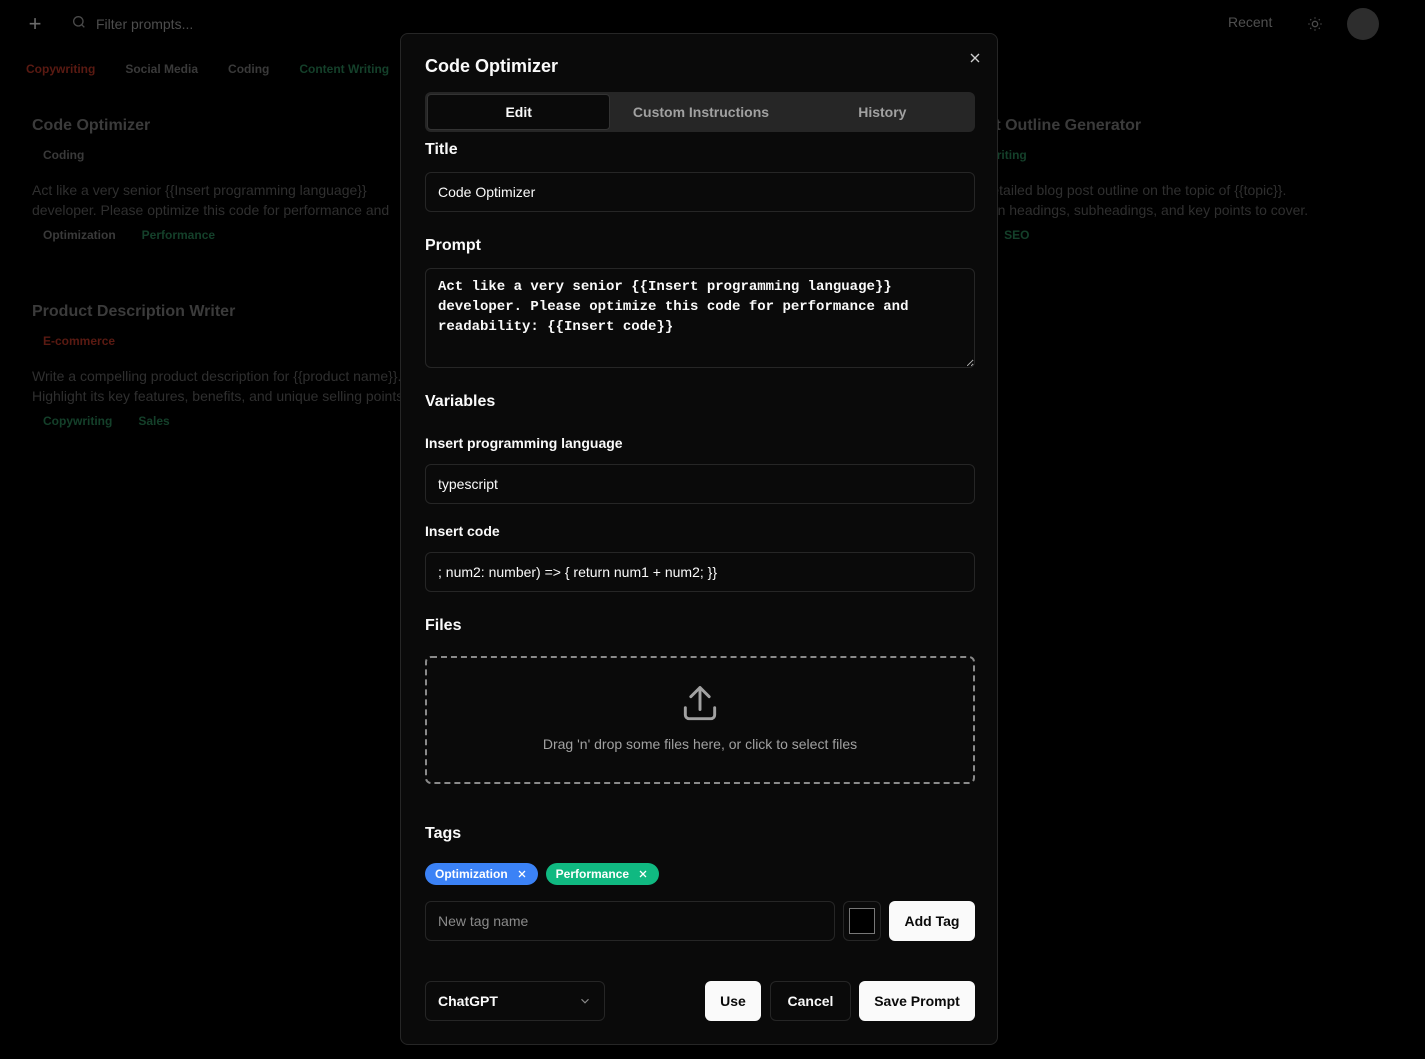  Describe the element at coordinates (441, 149) in the screenshot. I see `title-label: Title` at that location.